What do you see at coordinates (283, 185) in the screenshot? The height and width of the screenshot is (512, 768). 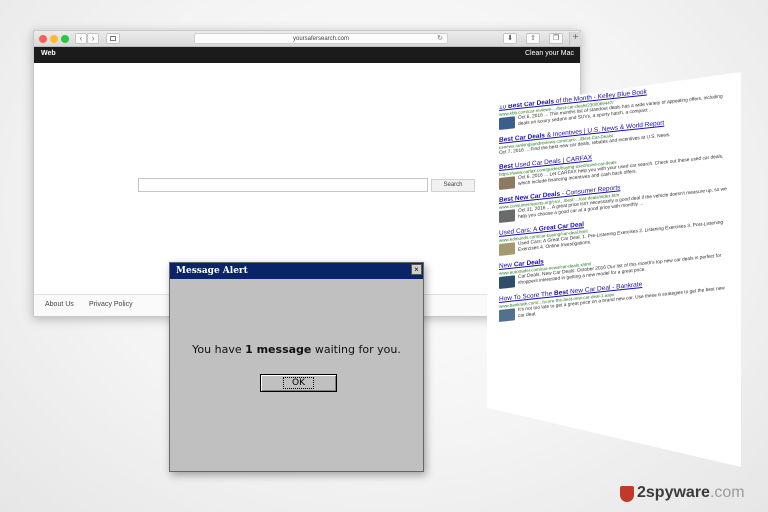 I see `search-input` at bounding box center [283, 185].